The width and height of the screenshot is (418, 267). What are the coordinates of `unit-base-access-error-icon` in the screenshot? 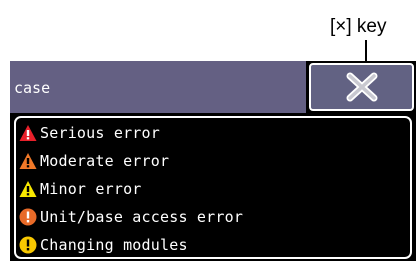 It's located at (28, 217).